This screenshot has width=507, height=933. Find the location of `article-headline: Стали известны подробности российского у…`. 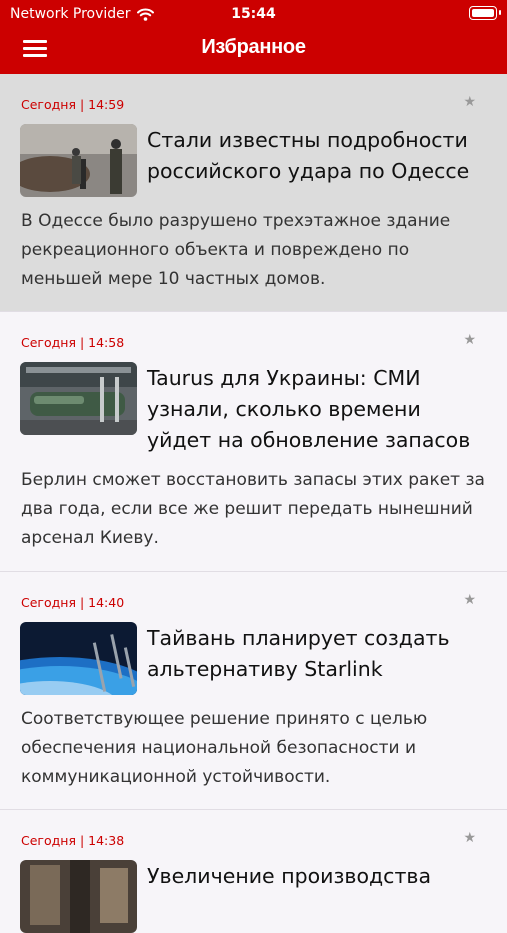

article-headline: Стали известны подробности российского у… is located at coordinates (317, 156).